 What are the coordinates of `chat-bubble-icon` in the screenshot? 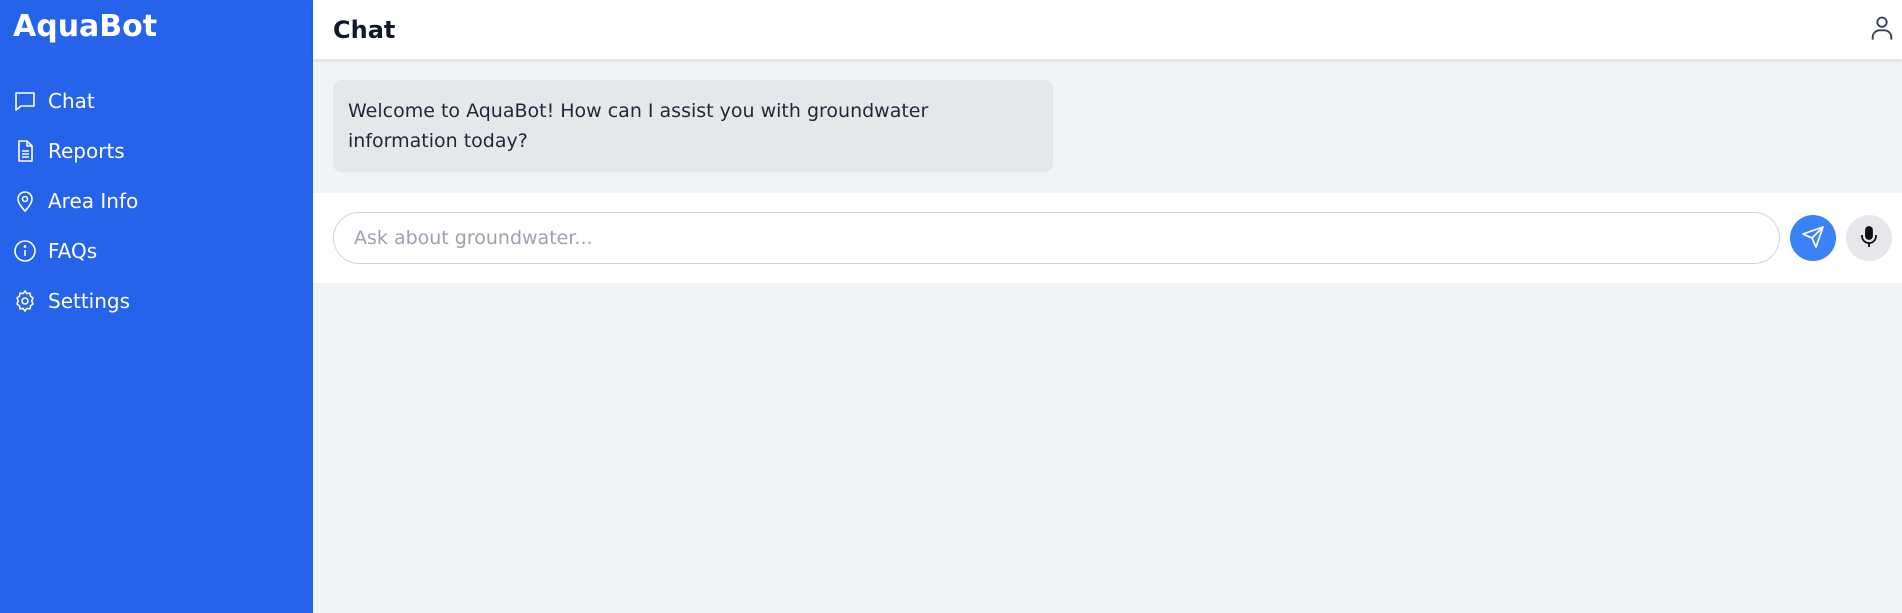 It's located at (25, 101).